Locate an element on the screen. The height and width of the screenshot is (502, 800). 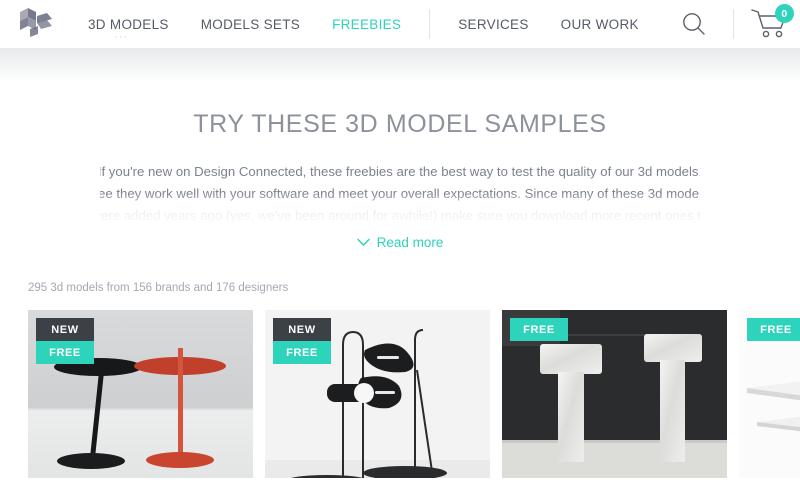
card-marble-floor-lamps: FREE is located at coordinates (614, 394).